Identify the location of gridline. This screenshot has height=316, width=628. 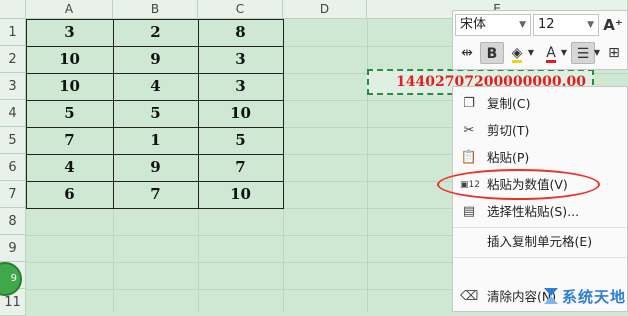
(367, 165).